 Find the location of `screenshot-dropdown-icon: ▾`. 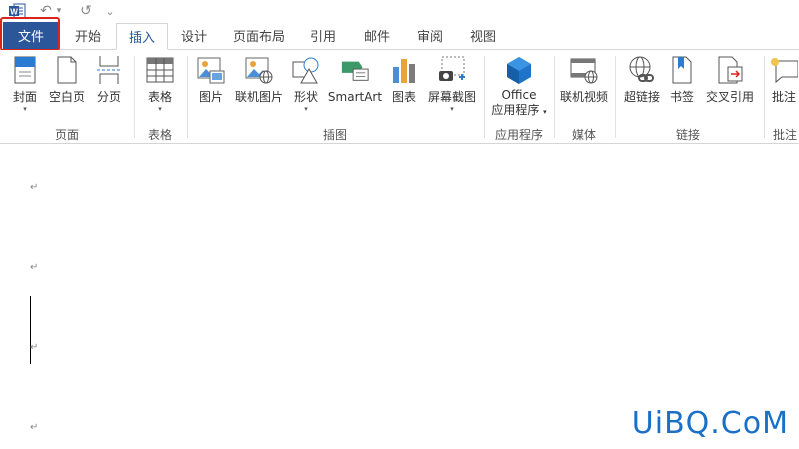

screenshot-dropdown-icon: ▾ is located at coordinates (452, 109).